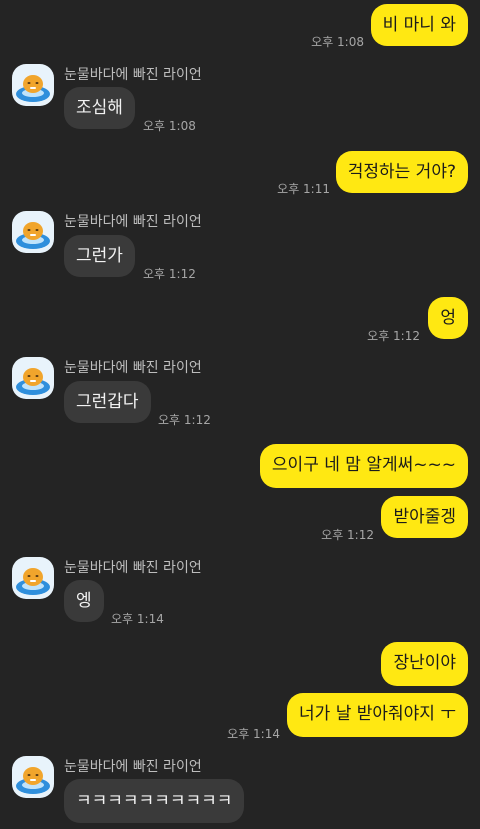 Image resolution: width=480 pixels, height=829 pixels. Describe the element at coordinates (99, 108) in the screenshot. I see `message-bubble-received: 조심해` at that location.